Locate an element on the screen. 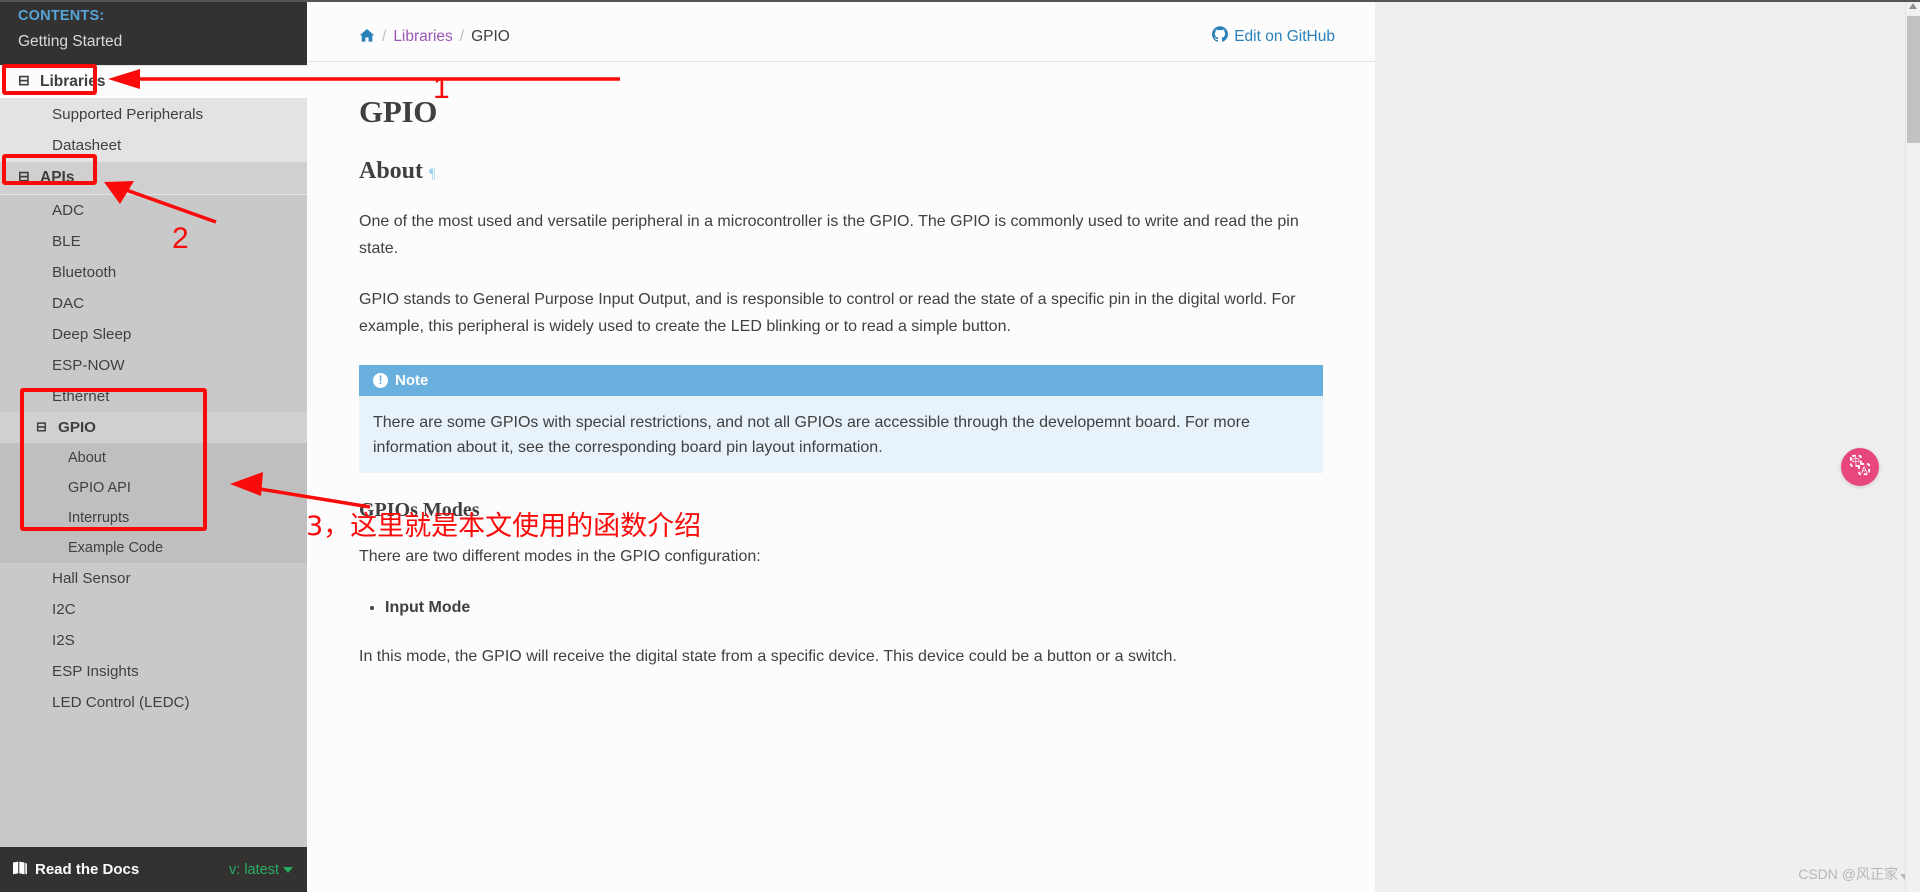 The height and width of the screenshot is (892, 1920). vertical-scrollbar is located at coordinates (1912, 446).